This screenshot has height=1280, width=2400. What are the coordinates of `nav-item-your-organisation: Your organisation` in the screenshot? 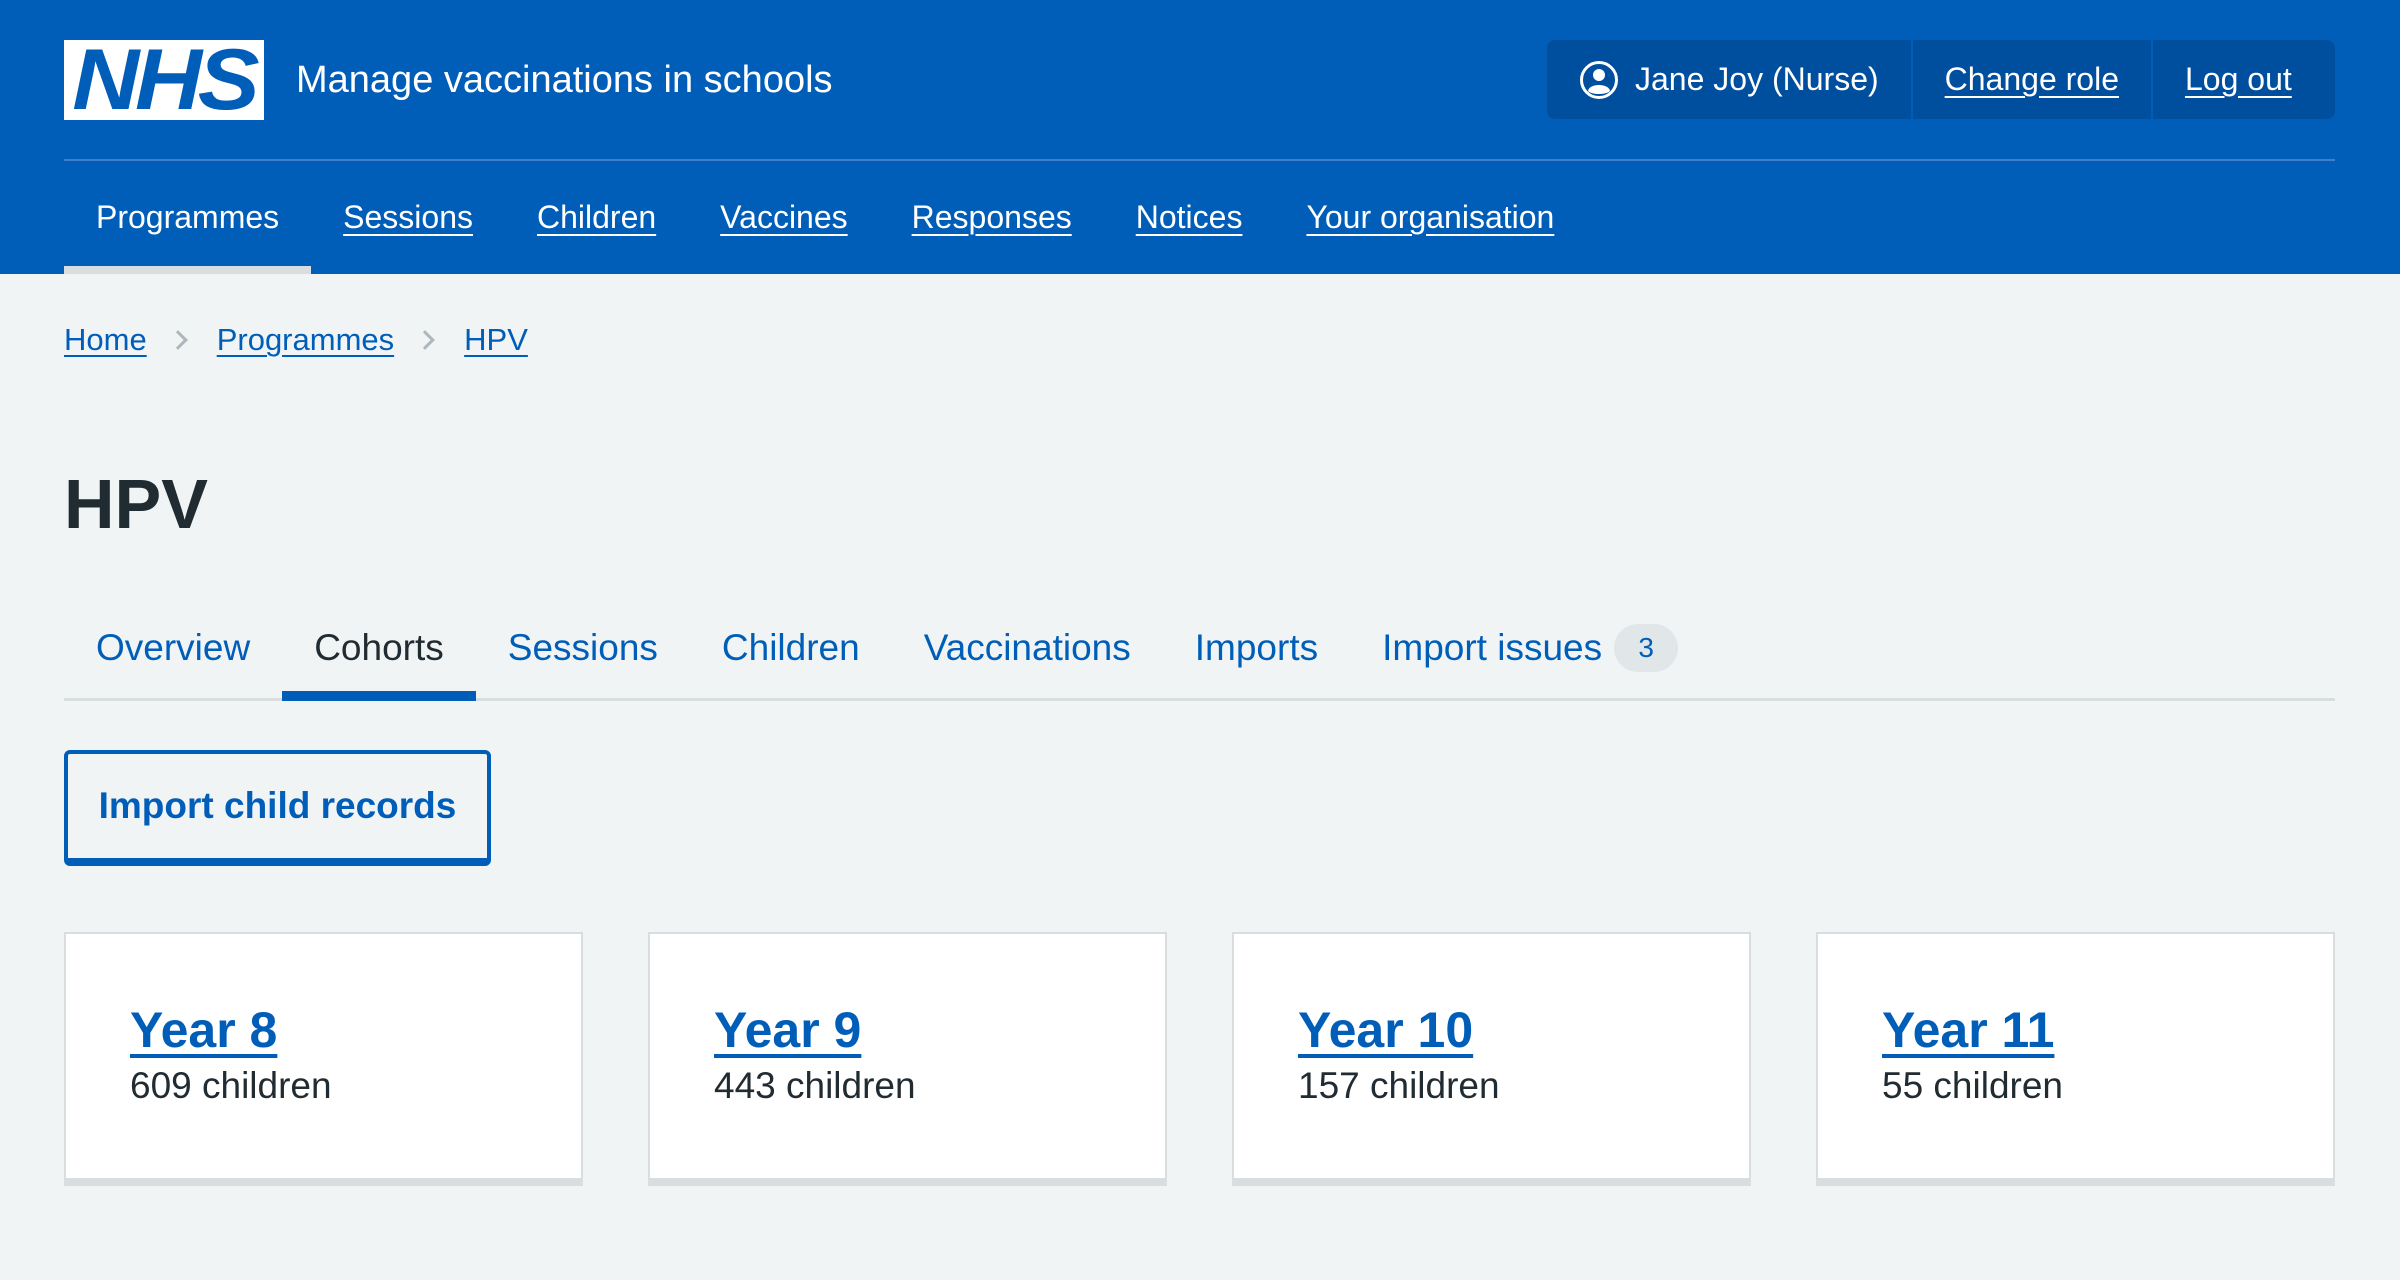 It's located at (1430, 217).